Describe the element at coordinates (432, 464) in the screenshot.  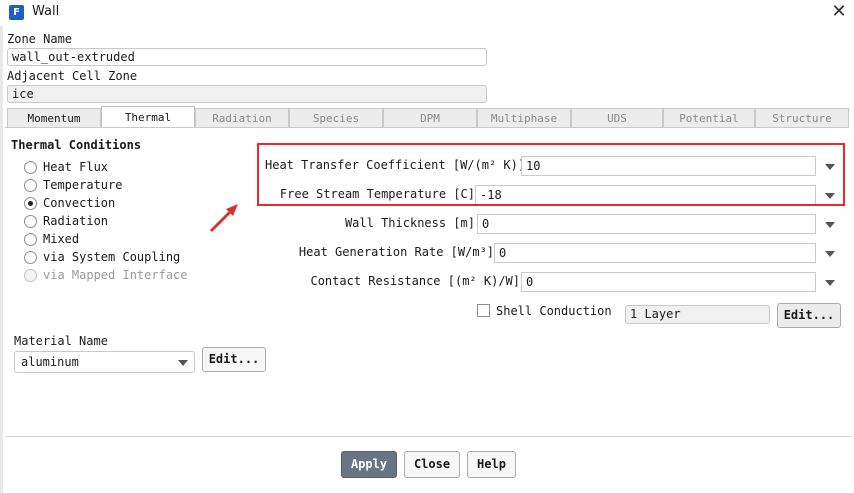
I see `close-button: Close` at that location.